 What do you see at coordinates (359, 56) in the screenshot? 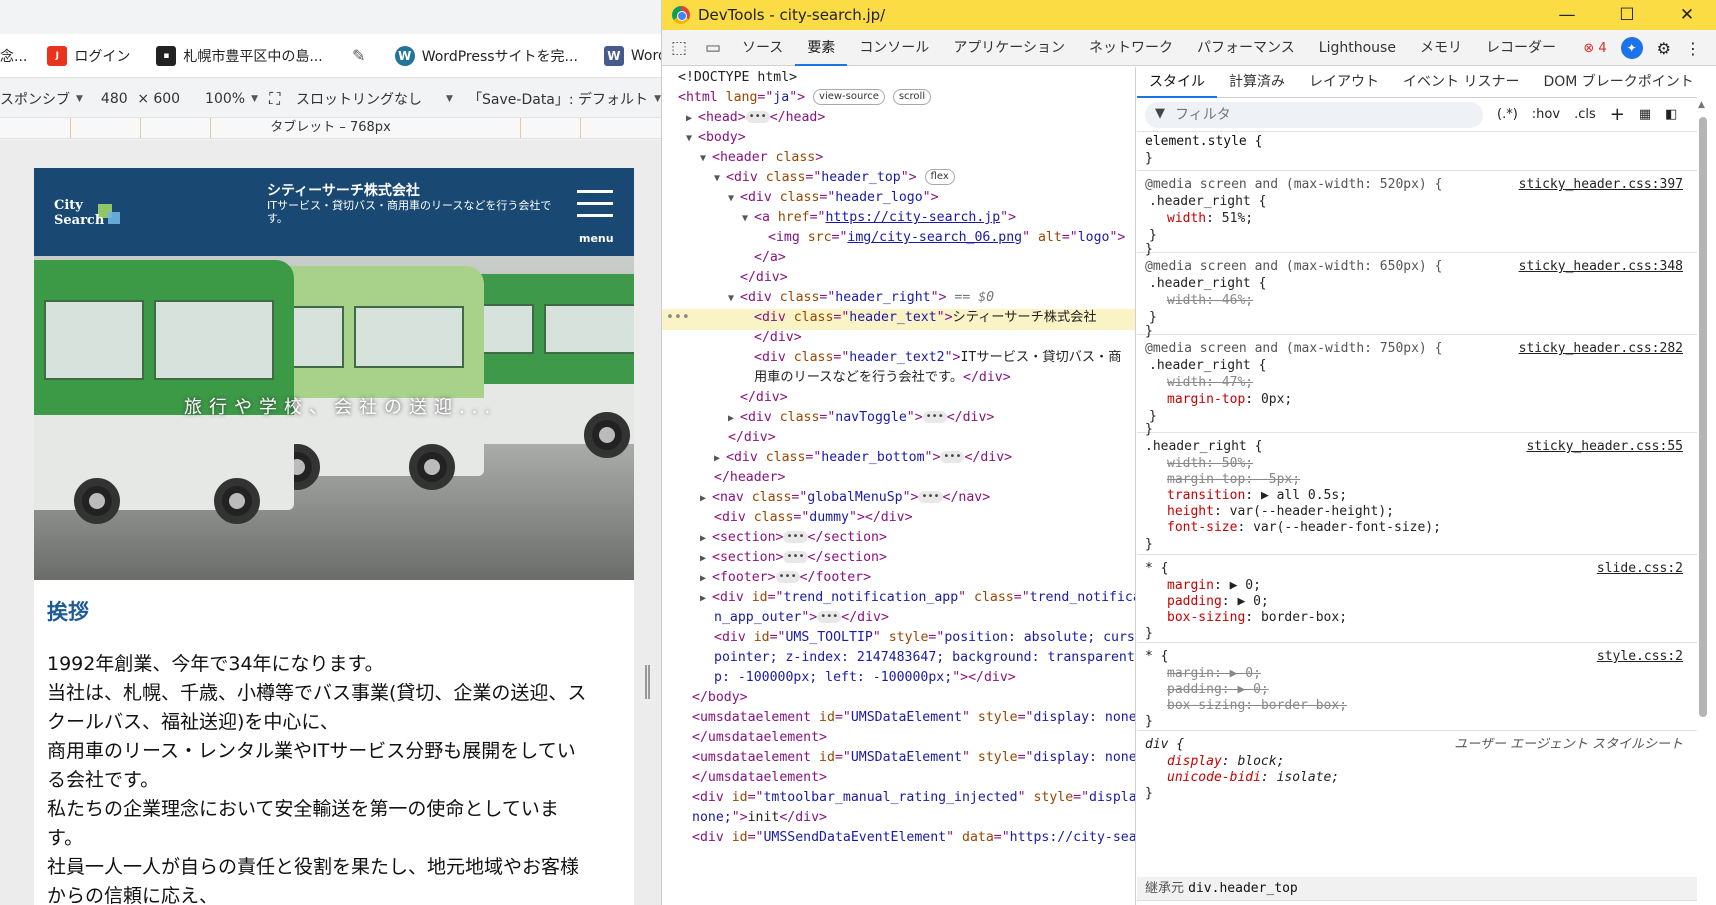
I see `bookmark-pen: ✎` at bounding box center [359, 56].